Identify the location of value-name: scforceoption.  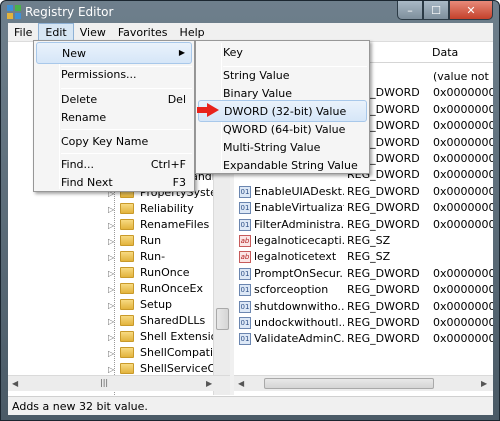
(291, 290).